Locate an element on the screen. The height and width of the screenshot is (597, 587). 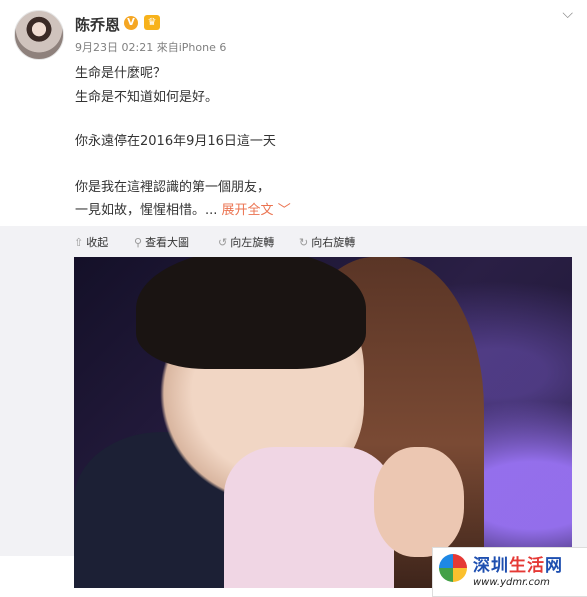
rotate-right-button: ↻ 向右旋轉 is located at coordinates (327, 242).